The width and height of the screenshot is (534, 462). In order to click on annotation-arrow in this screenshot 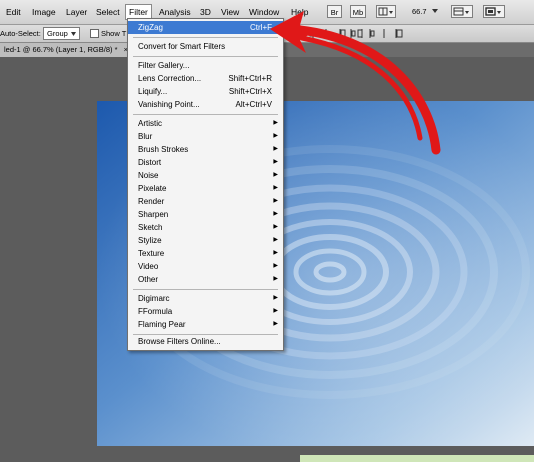, I will do `click(355, 83)`.